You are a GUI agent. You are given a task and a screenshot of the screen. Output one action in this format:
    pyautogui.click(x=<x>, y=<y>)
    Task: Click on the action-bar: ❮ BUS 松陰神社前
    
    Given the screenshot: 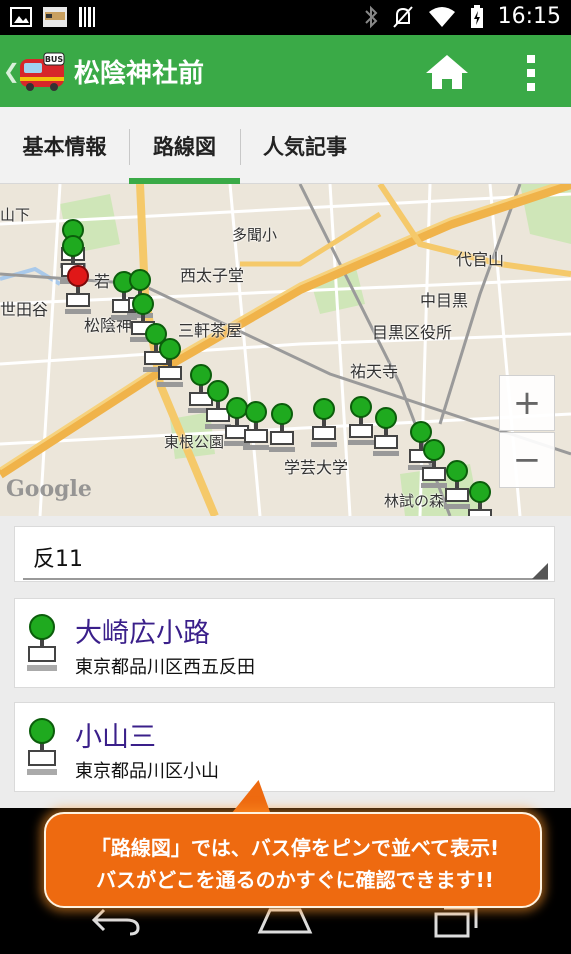 What is the action you would take?
    pyautogui.click(x=285, y=71)
    